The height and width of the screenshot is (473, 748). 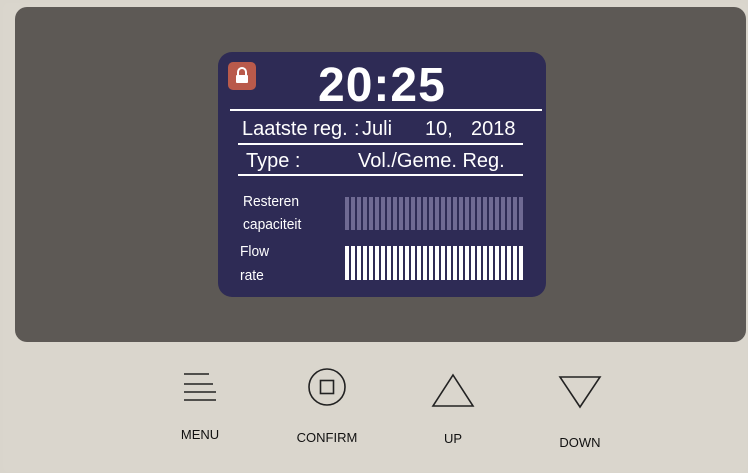 I want to click on last-reg-year: 2018, so click(x=493, y=129).